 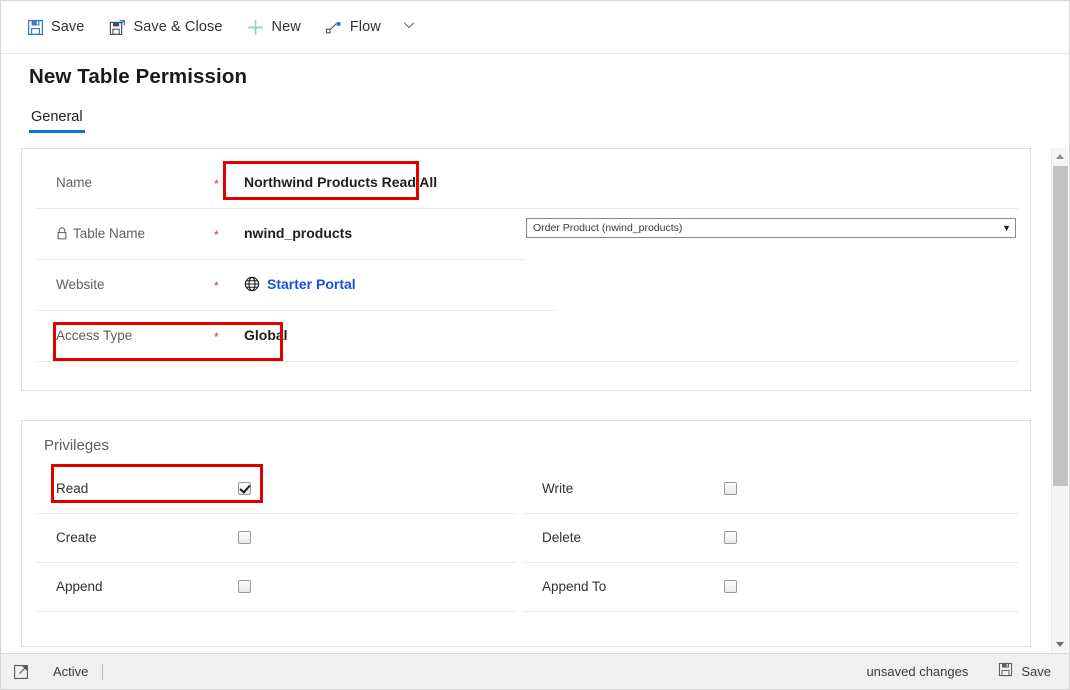 What do you see at coordinates (216, 184) in the screenshot?
I see `required-marker-name: *` at bounding box center [216, 184].